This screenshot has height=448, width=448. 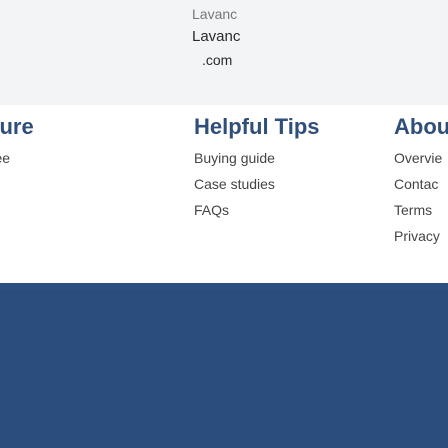 What do you see at coordinates (80, 158) in the screenshot?
I see `footer-link-guarantee: antee` at bounding box center [80, 158].